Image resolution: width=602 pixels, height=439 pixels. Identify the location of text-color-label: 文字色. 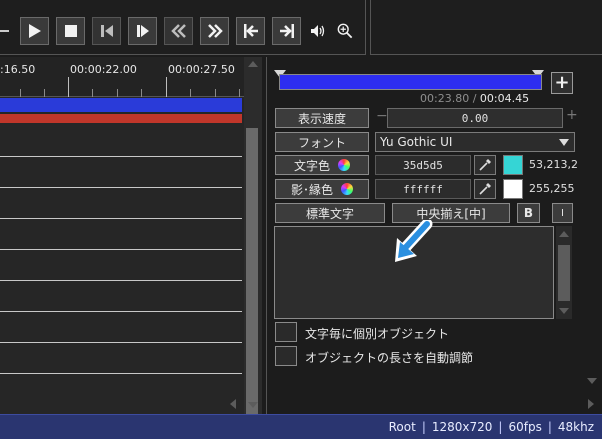
(311, 165).